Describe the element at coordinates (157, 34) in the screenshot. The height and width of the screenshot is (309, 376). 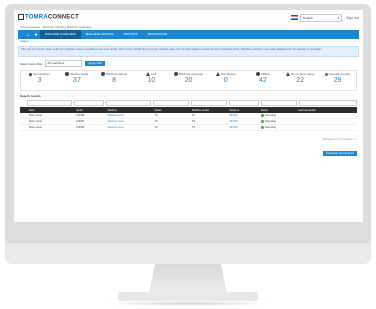
I see `tab-backoffice: BACKOFFICE` at that location.